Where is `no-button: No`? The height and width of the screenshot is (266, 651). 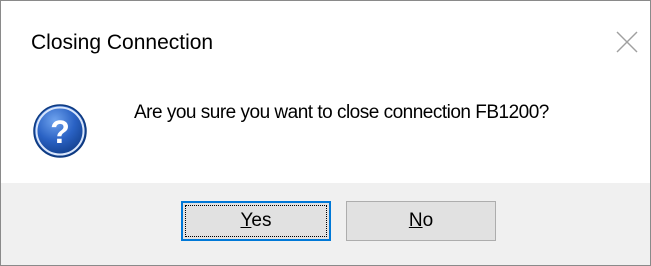 no-button: No is located at coordinates (421, 221).